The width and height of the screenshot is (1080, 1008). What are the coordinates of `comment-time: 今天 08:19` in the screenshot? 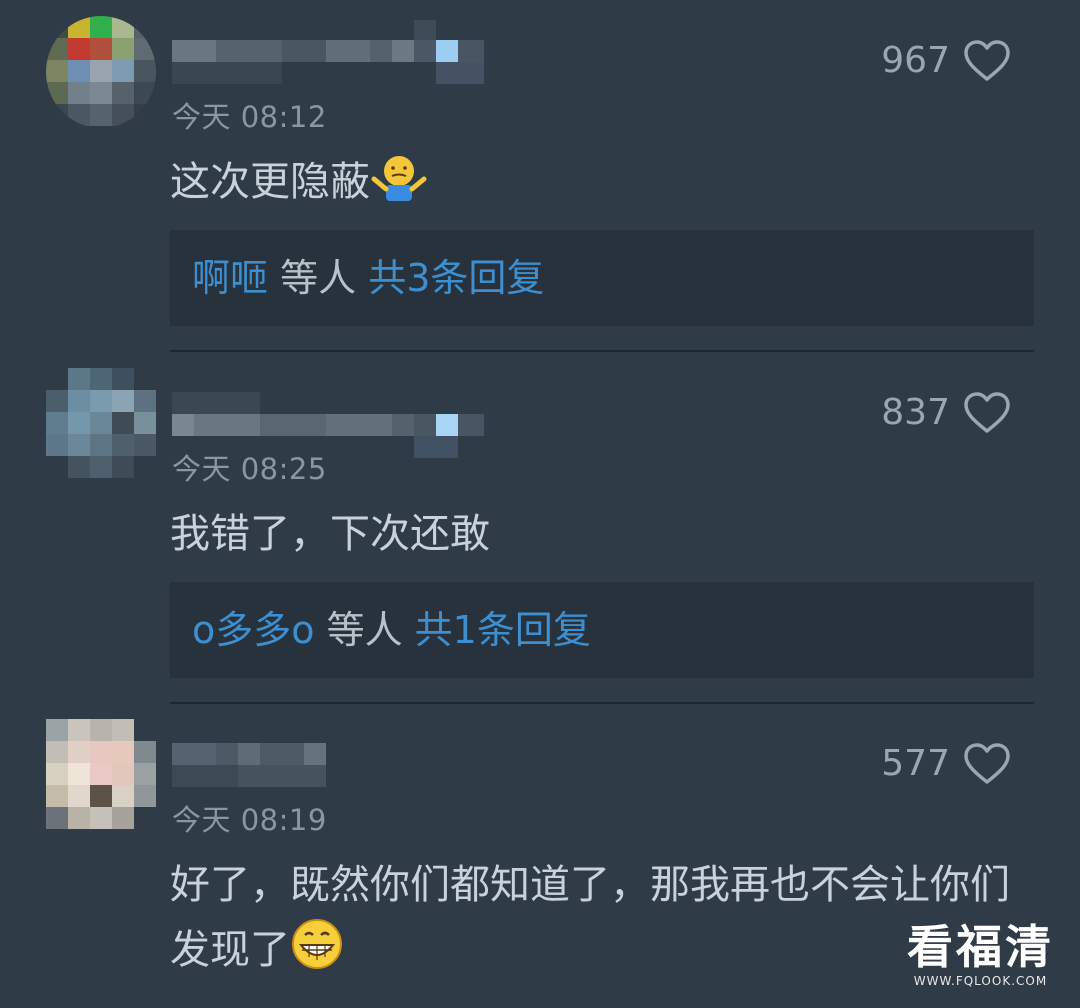 It's located at (249, 820).